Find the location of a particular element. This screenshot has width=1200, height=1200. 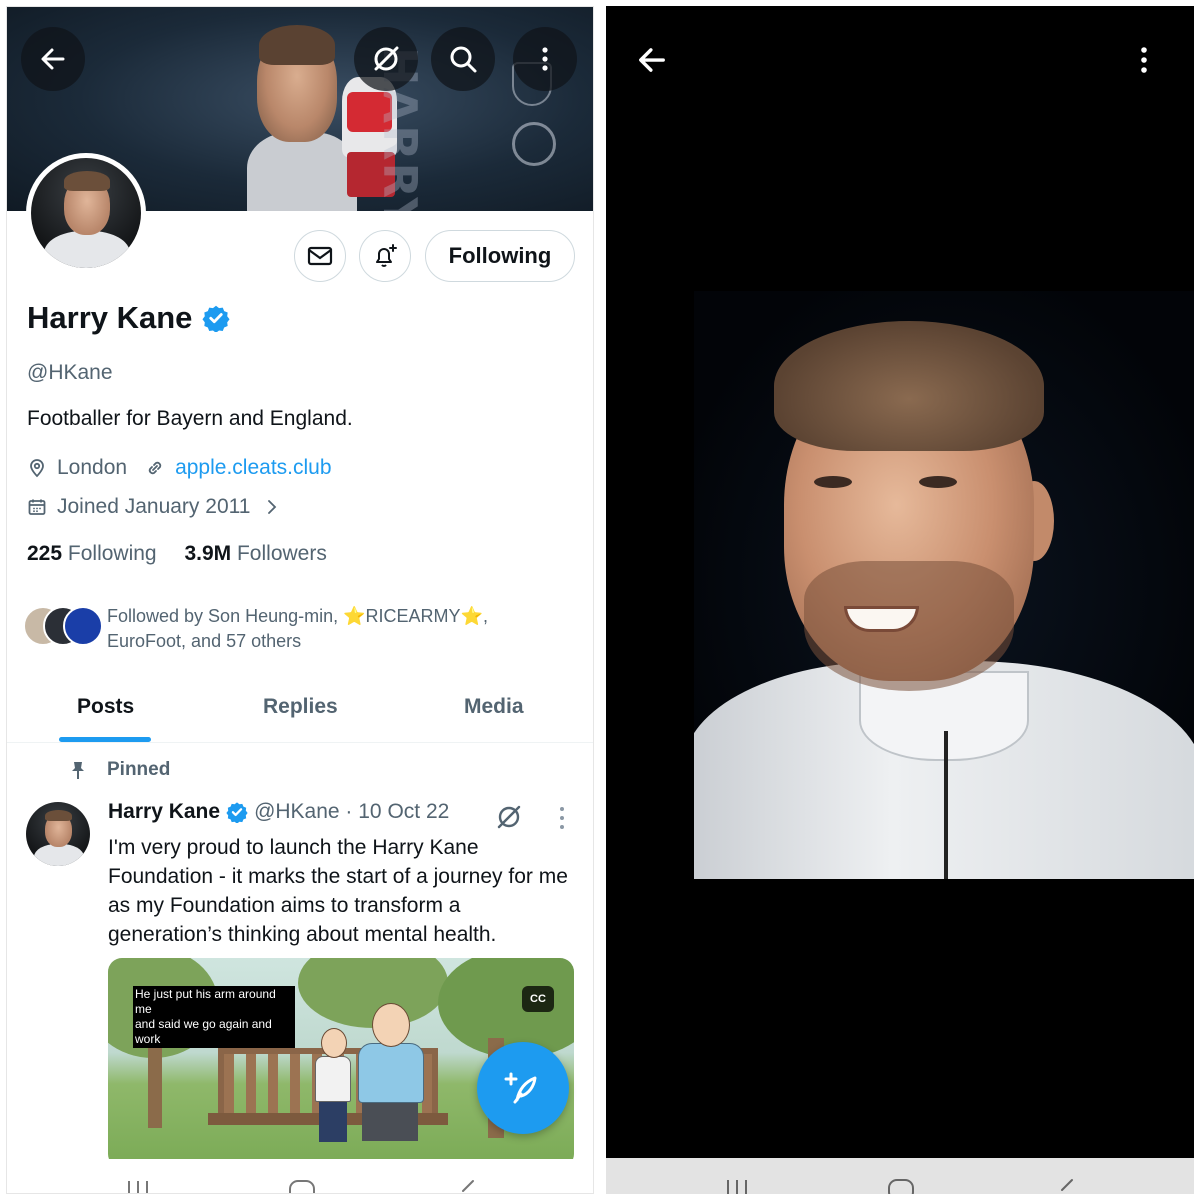

envelope-icon is located at coordinates (320, 256).